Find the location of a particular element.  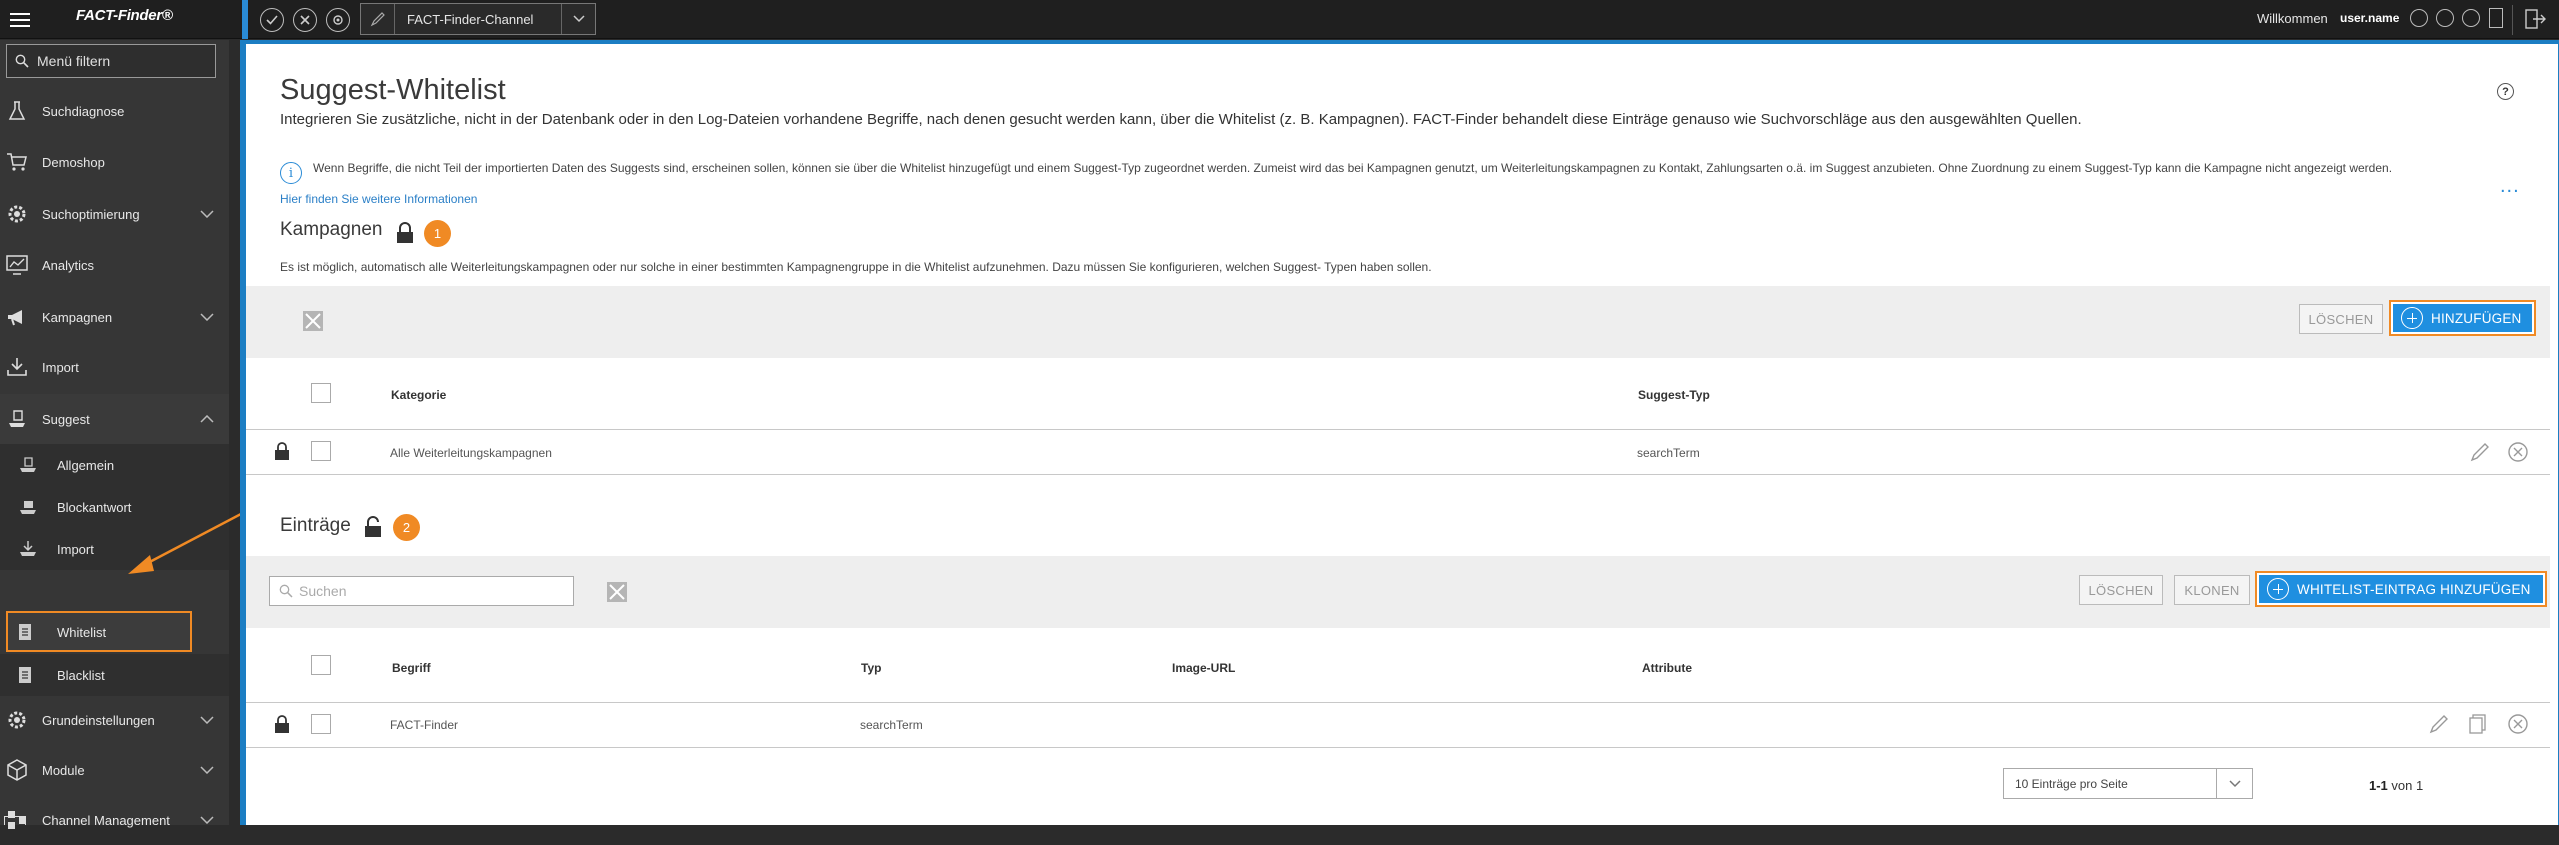

chevron-up-icon is located at coordinates (207, 419).